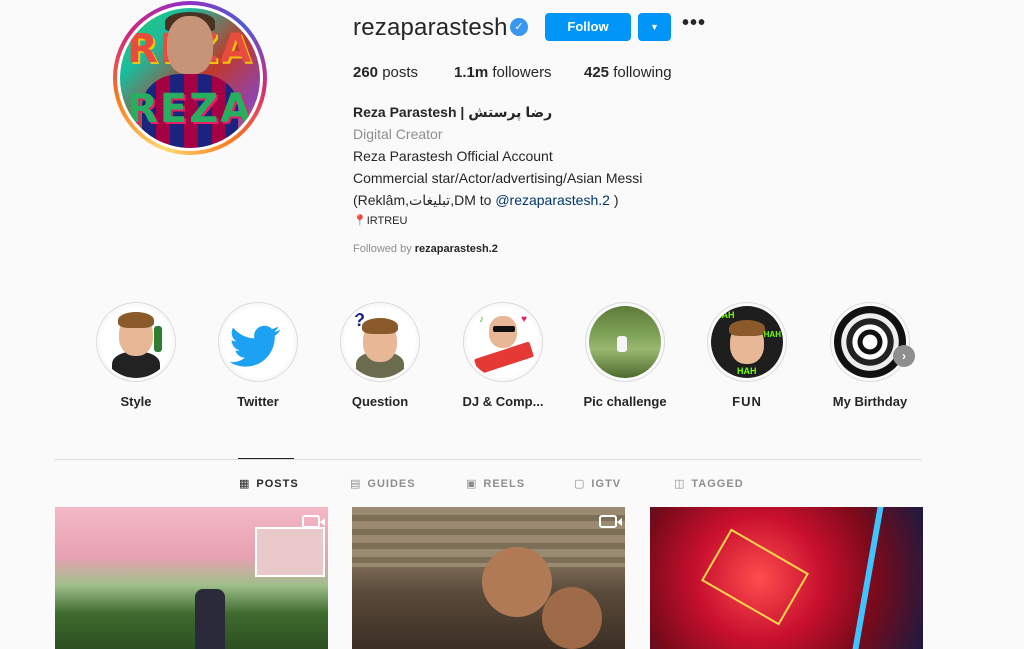 Image resolution: width=1024 pixels, height=649 pixels. I want to click on posts-number: 260, so click(366, 72).